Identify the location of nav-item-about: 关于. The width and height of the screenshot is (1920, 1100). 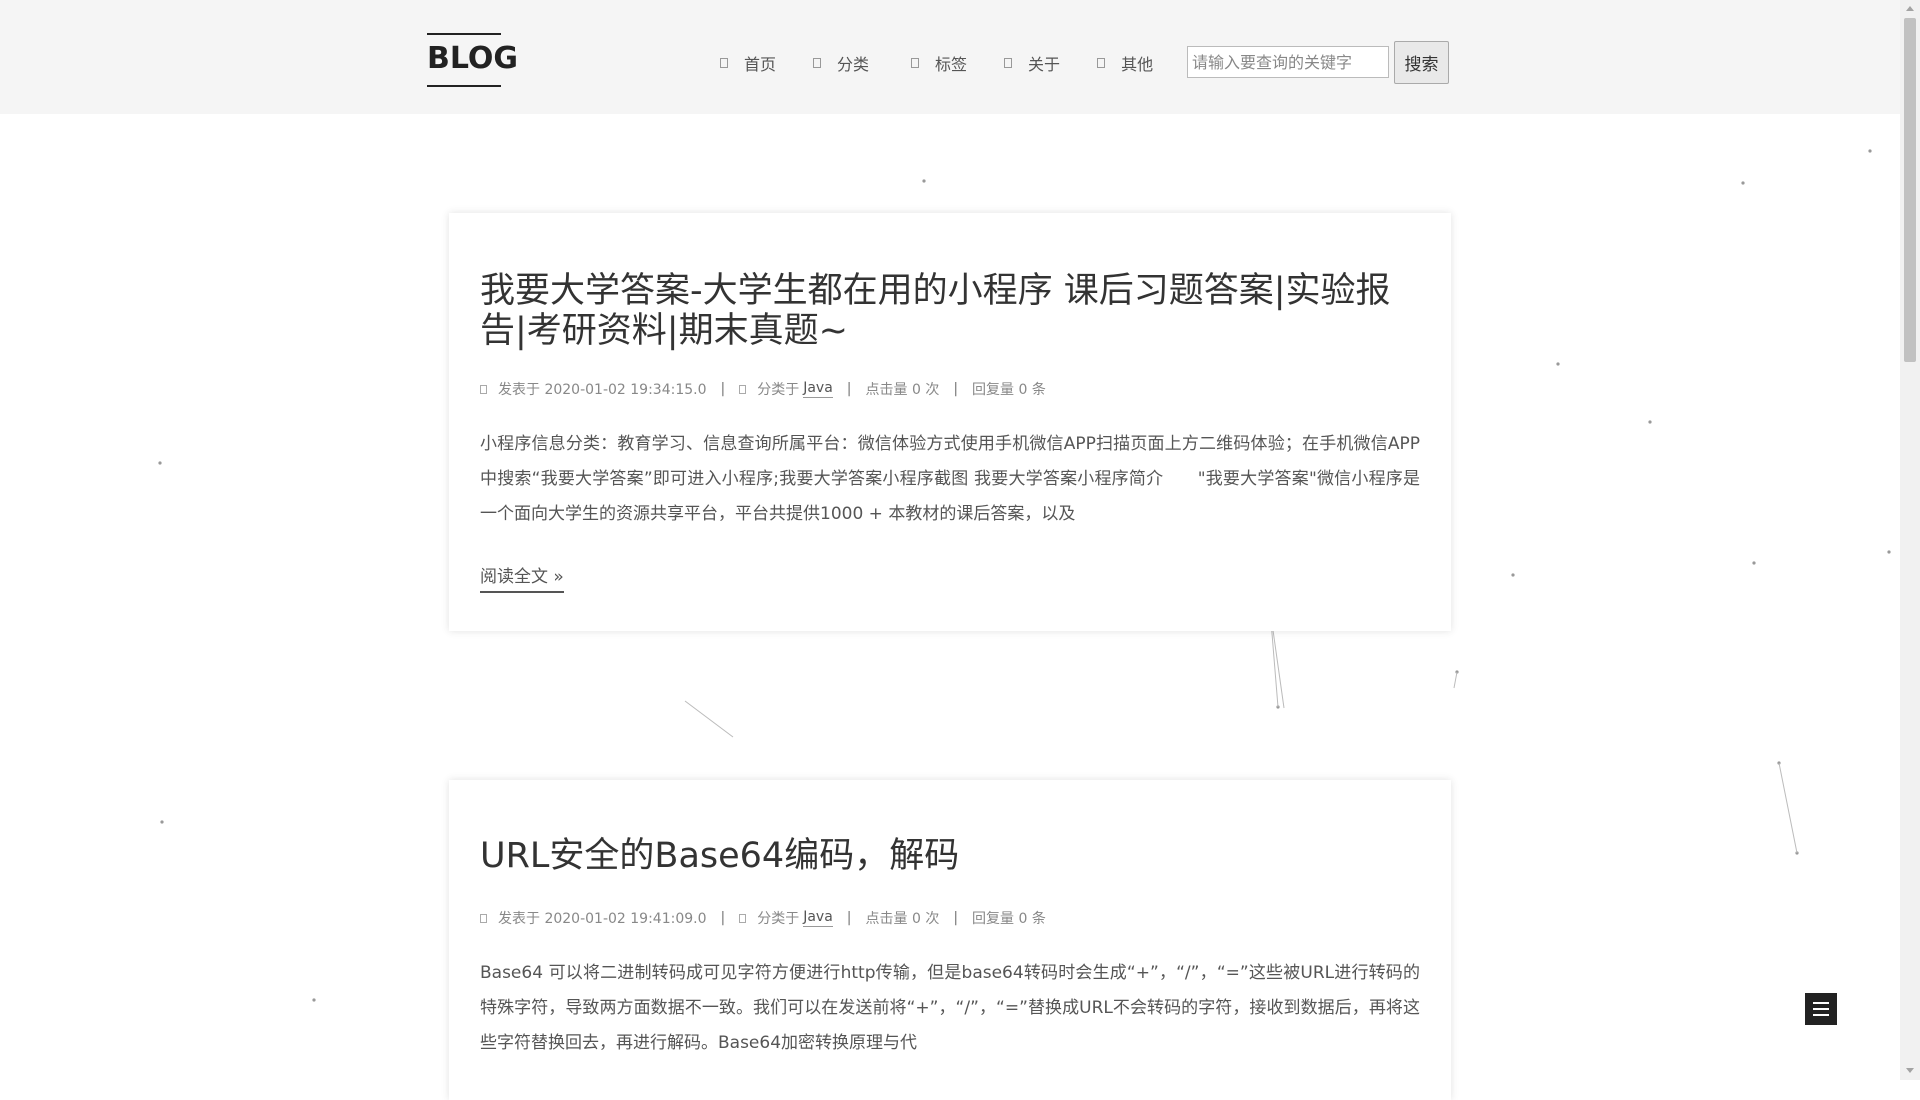
(1032, 63).